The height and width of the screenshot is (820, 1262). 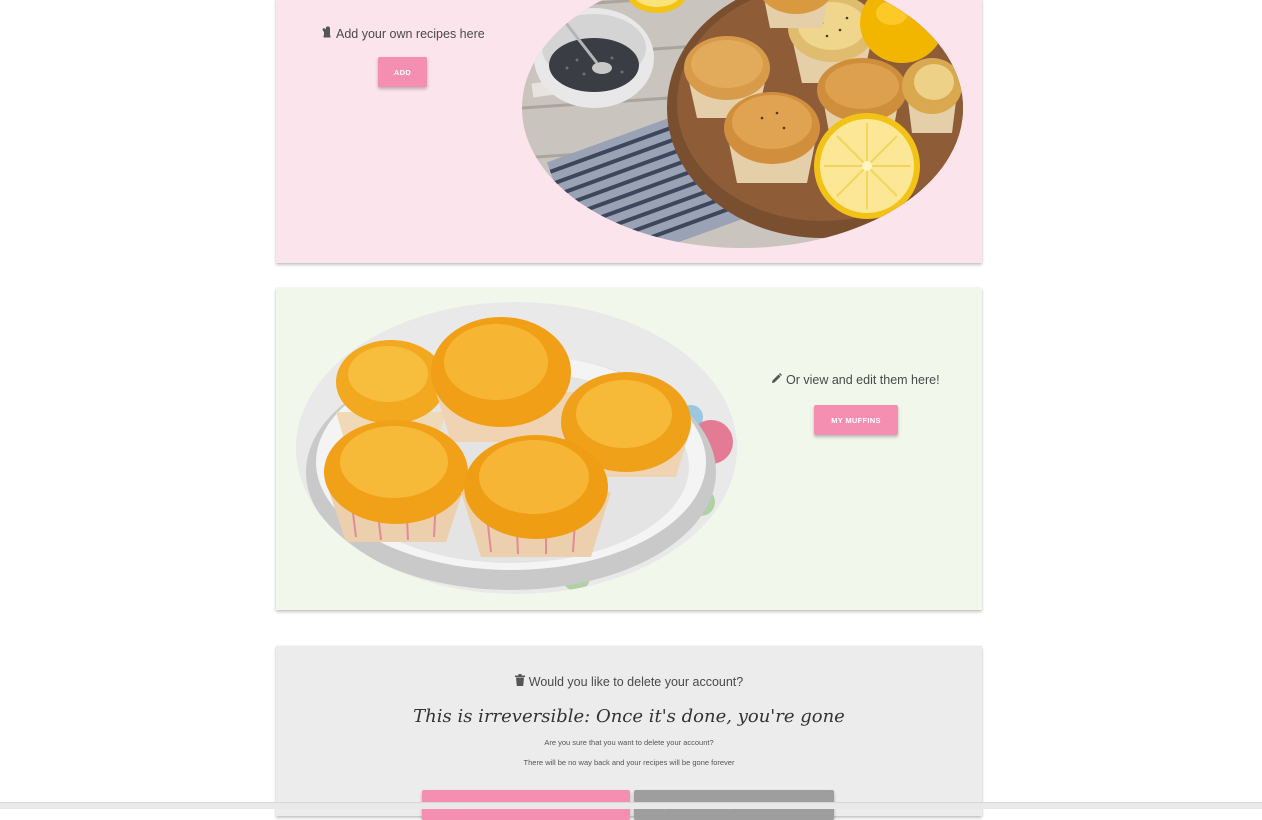 I want to click on add-button: ADD, so click(x=402, y=72).